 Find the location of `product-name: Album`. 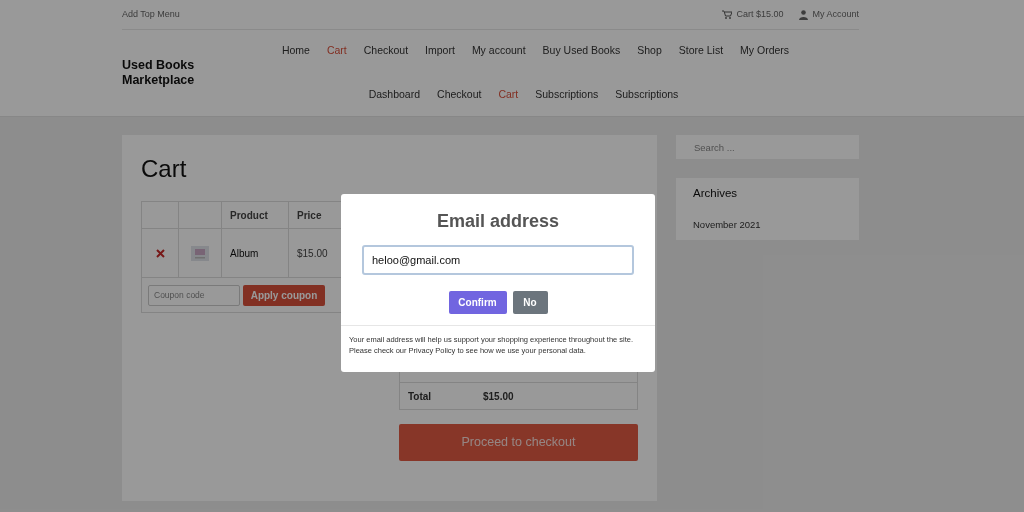

product-name: Album is located at coordinates (255, 253).